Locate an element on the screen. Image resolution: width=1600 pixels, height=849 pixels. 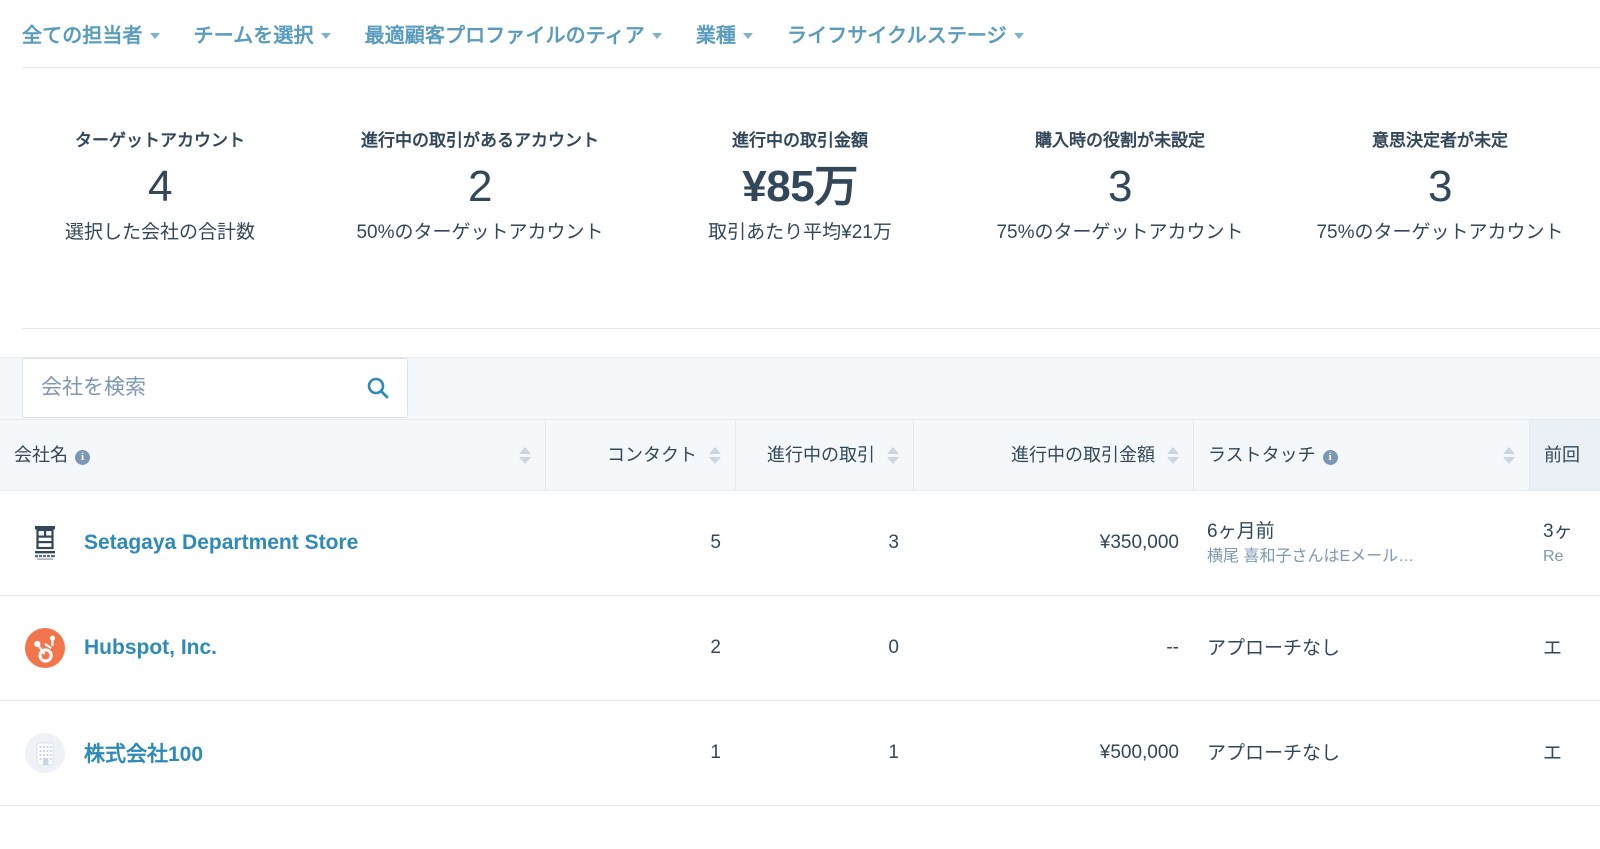
column-header-label: 進行中の取引 is located at coordinates (821, 455).